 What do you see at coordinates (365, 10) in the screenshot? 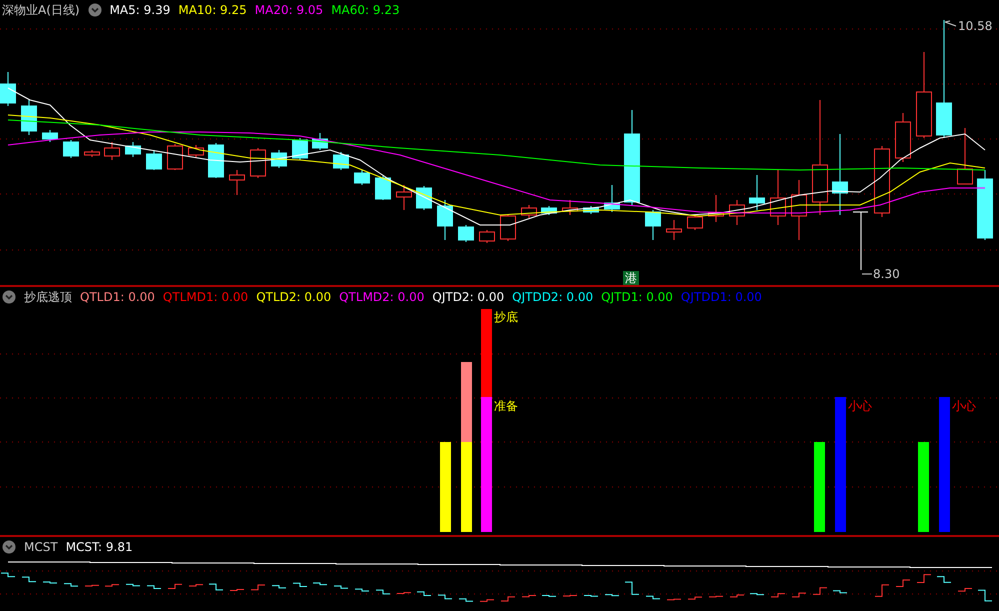
I see `indicator-value: MA60: 9.23` at bounding box center [365, 10].